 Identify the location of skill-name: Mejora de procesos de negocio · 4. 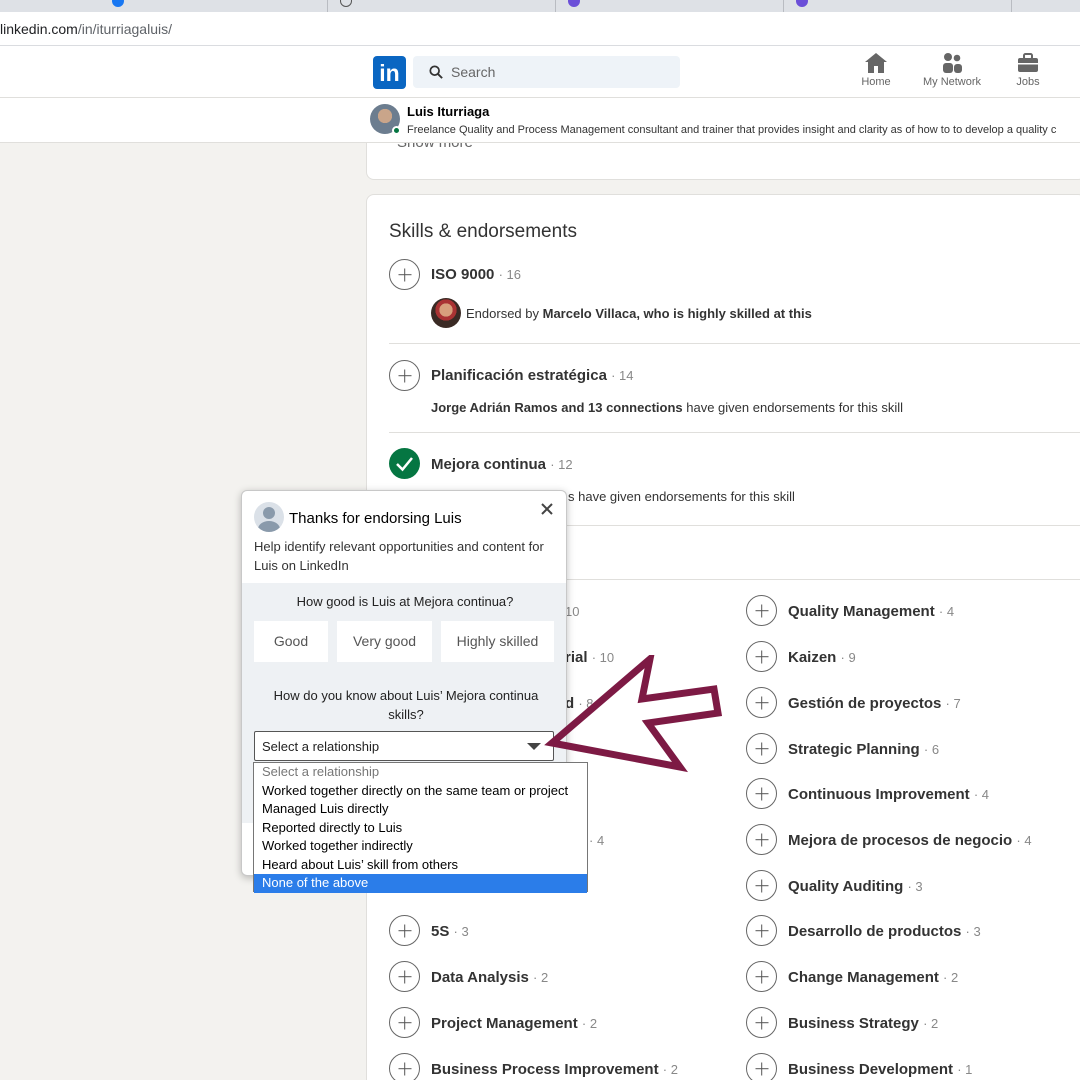
(910, 840).